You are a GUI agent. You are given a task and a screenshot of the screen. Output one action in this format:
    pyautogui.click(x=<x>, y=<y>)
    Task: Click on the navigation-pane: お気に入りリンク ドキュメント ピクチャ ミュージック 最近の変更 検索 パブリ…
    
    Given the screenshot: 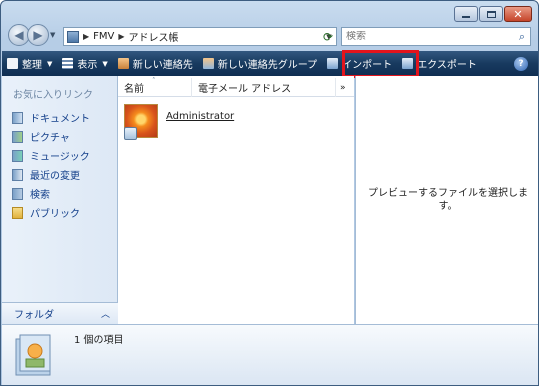 What is the action you would take?
    pyautogui.click(x=60, y=200)
    